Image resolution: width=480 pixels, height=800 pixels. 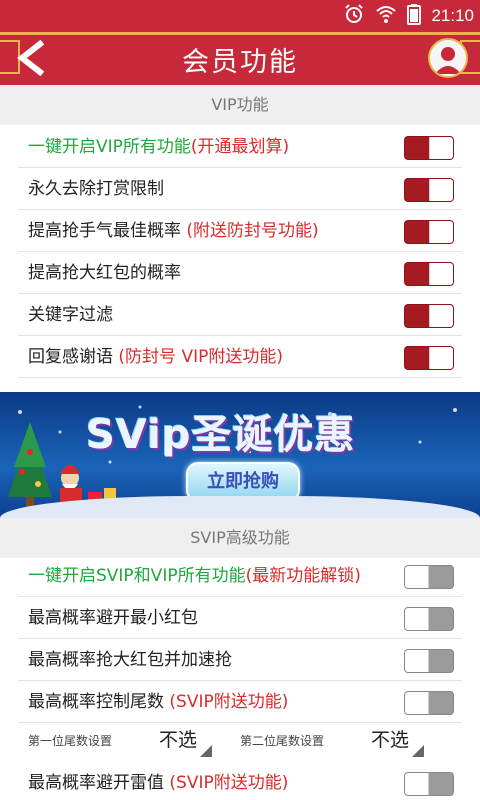 I want to click on feature-label: 提高抢手气最佳概率 (附送防封号功能), so click(x=173, y=231).